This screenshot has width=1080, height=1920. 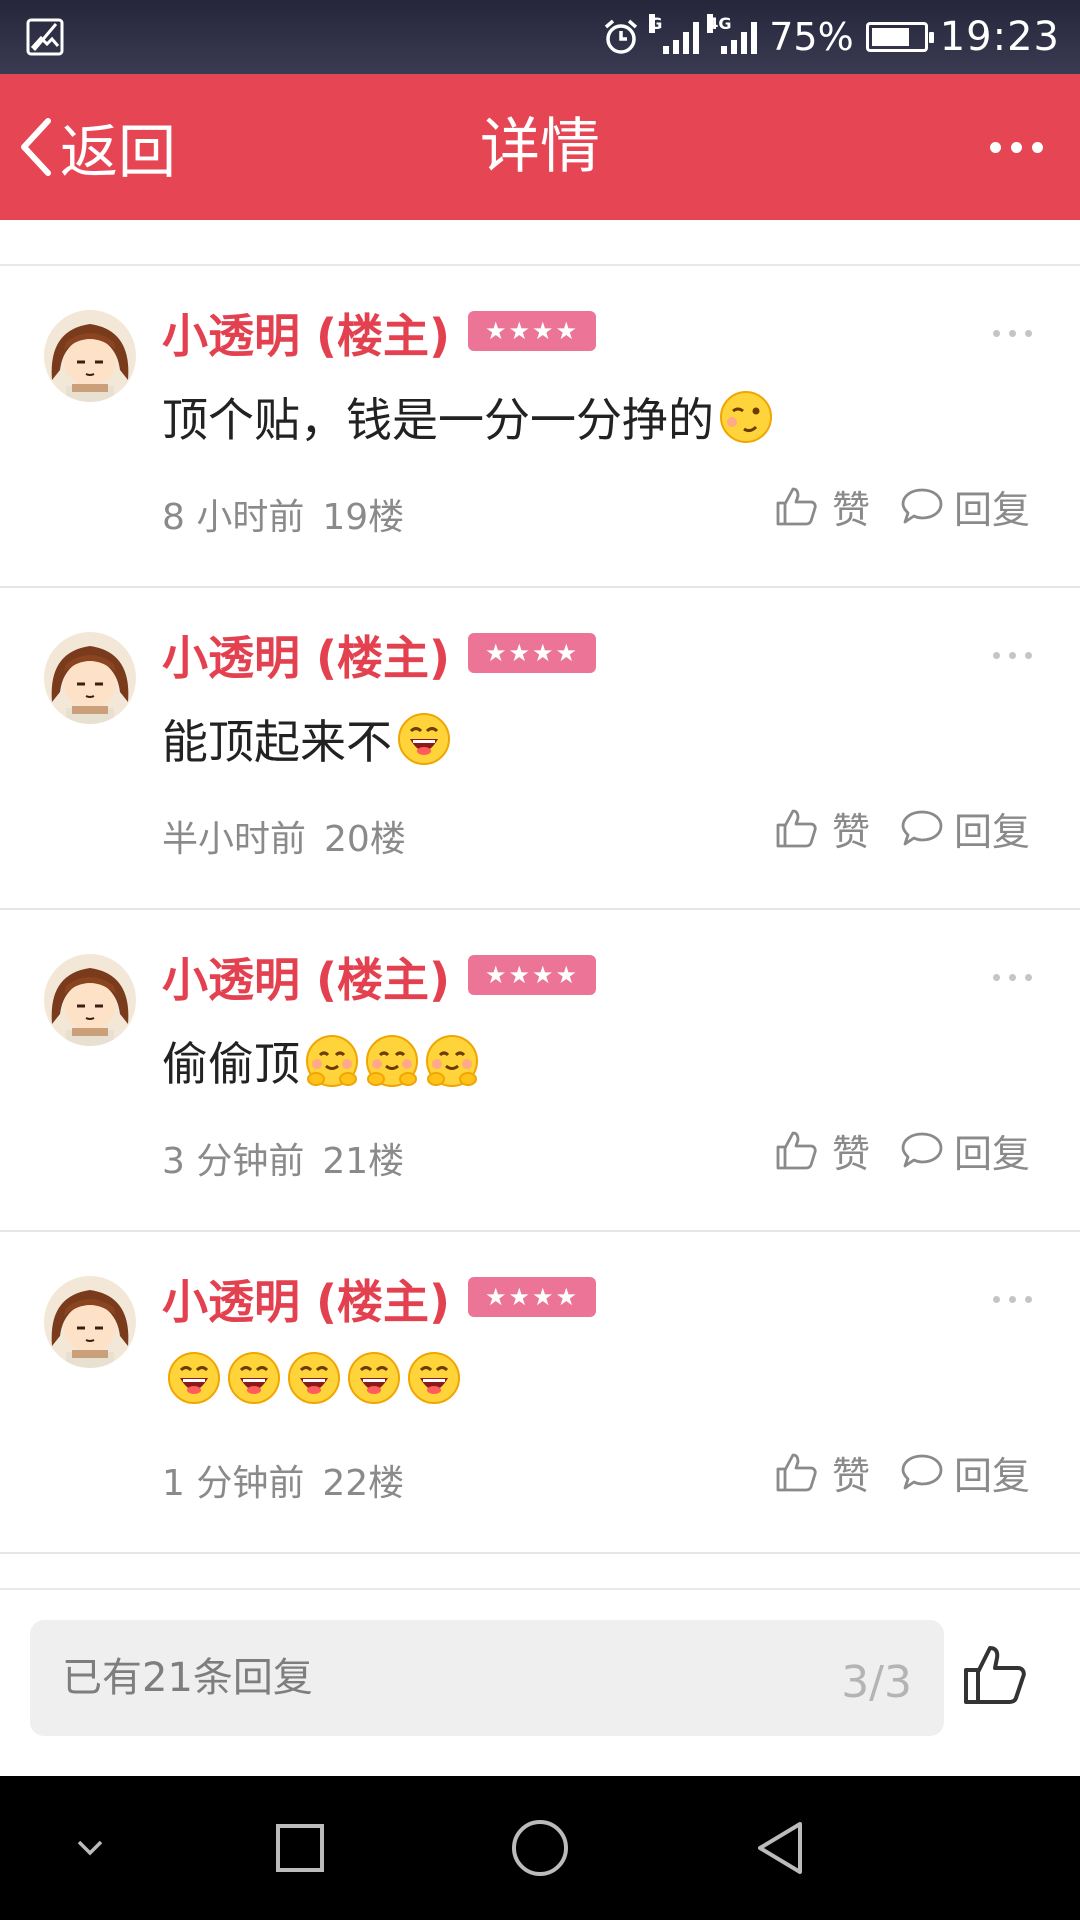 I want to click on triangle-back-icon, so click(x=780, y=1848).